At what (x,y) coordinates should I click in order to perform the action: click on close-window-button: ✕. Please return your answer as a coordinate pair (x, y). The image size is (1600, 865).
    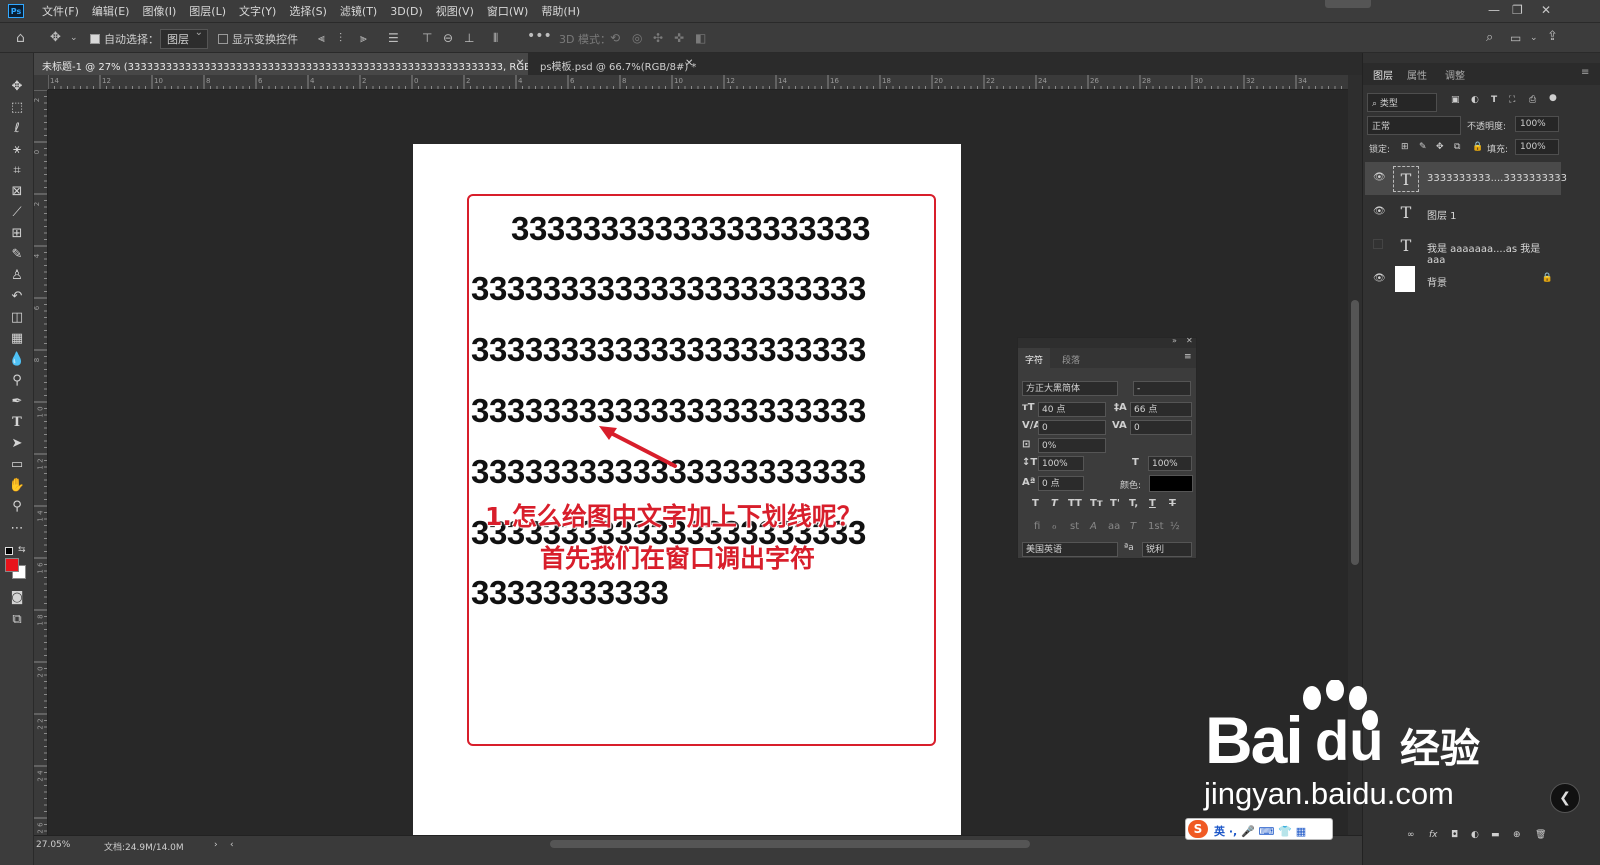
    Looking at the image, I should click on (1546, 10).